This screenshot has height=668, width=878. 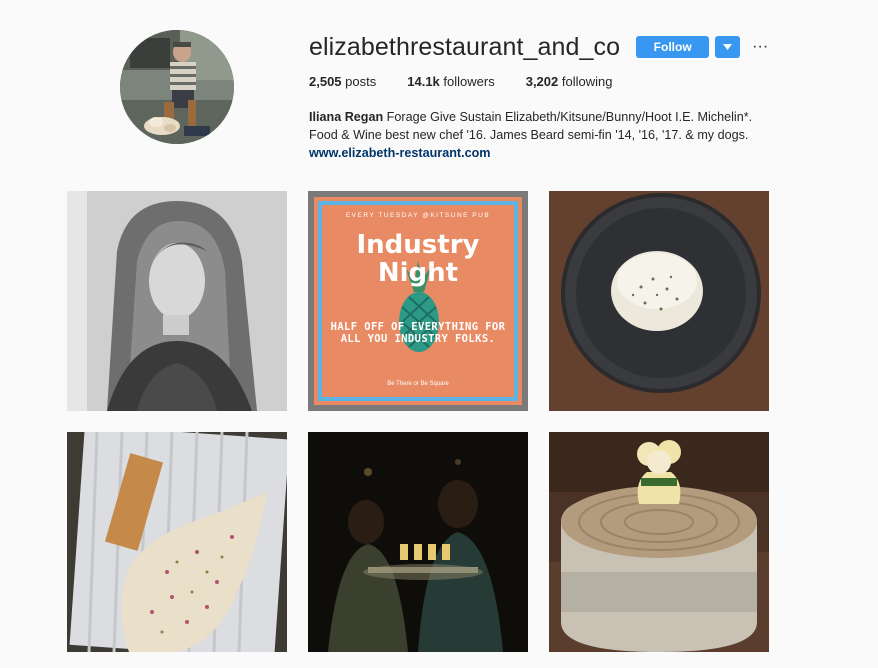 I want to click on more-options-icon: ···, so click(x=760, y=47).